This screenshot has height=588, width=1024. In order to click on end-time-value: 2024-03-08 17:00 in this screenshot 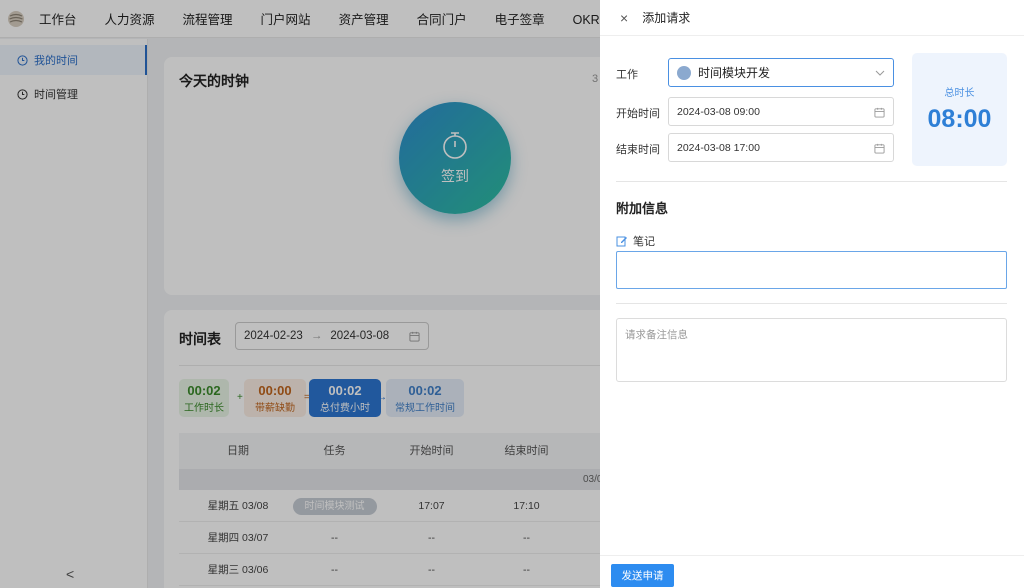, I will do `click(718, 147)`.